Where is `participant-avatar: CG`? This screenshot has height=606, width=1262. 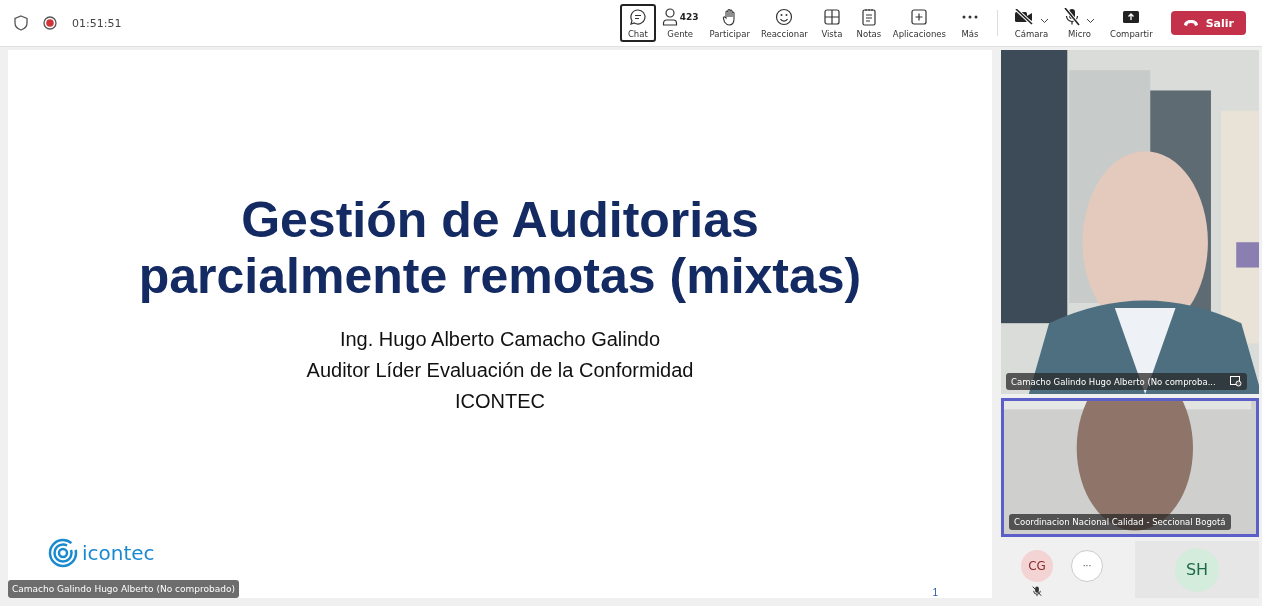
participant-avatar: CG is located at coordinates (1037, 566).